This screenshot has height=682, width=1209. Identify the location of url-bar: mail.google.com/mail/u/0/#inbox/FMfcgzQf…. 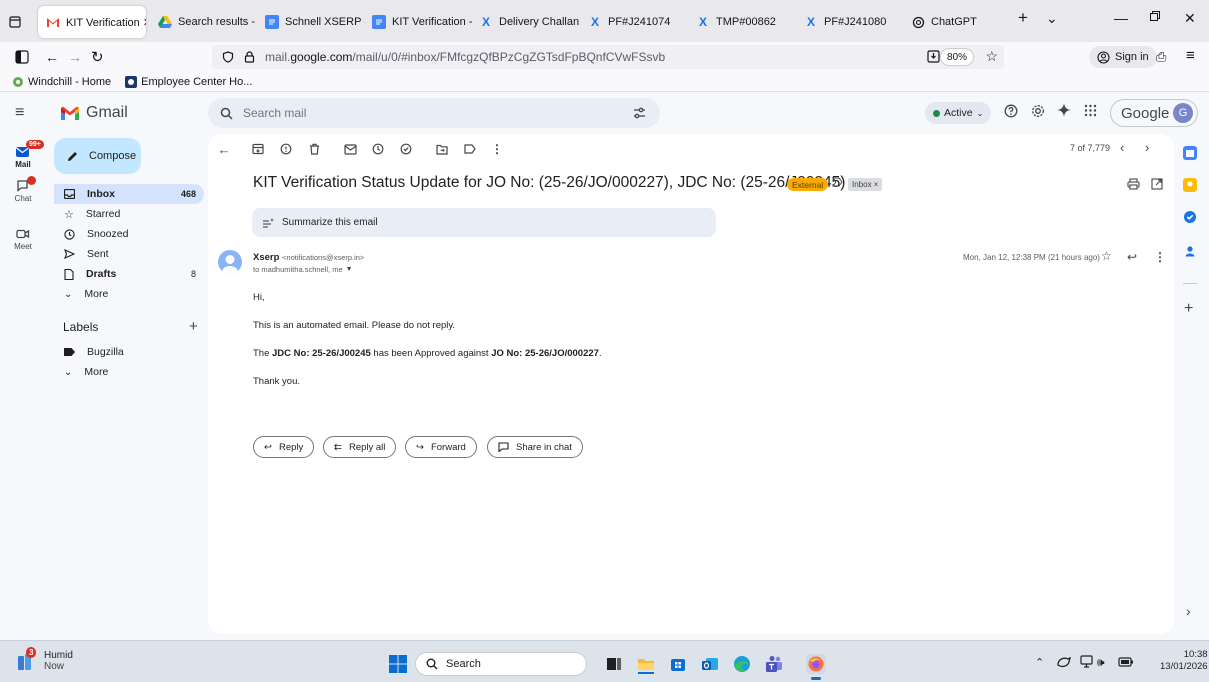
(608, 57).